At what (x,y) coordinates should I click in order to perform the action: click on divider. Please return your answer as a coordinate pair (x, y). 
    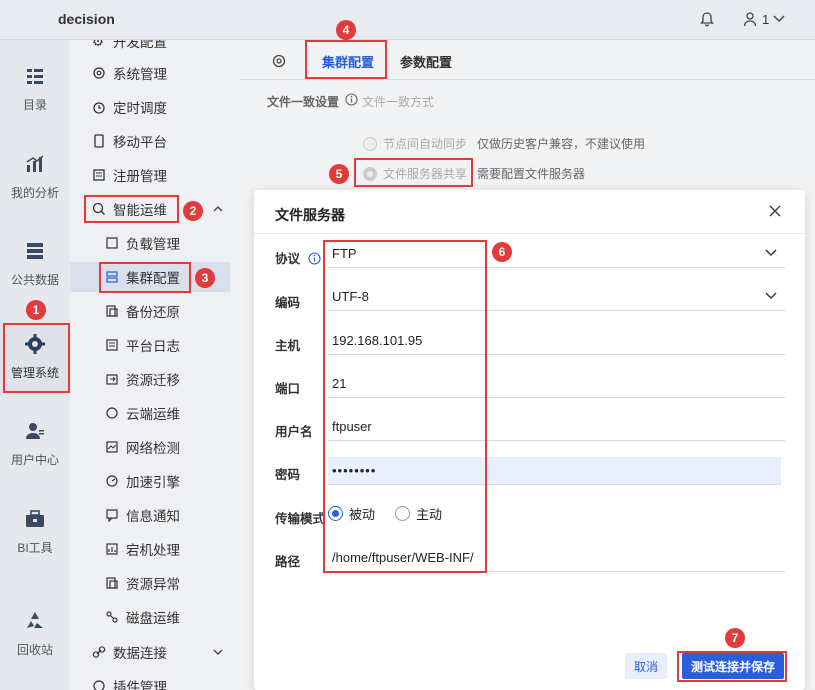
    Looking at the image, I should click on (529, 233).